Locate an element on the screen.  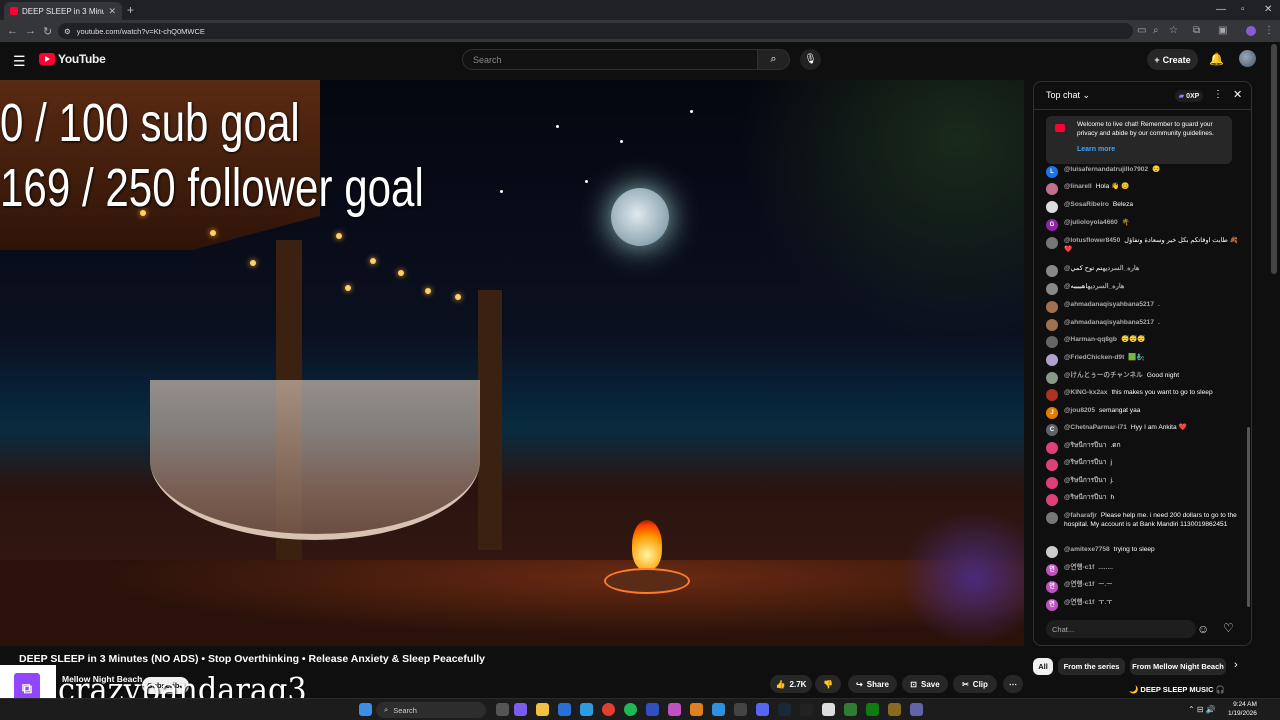
chip-from-channel: From Mellow Night Beach is located at coordinates (1178, 666).